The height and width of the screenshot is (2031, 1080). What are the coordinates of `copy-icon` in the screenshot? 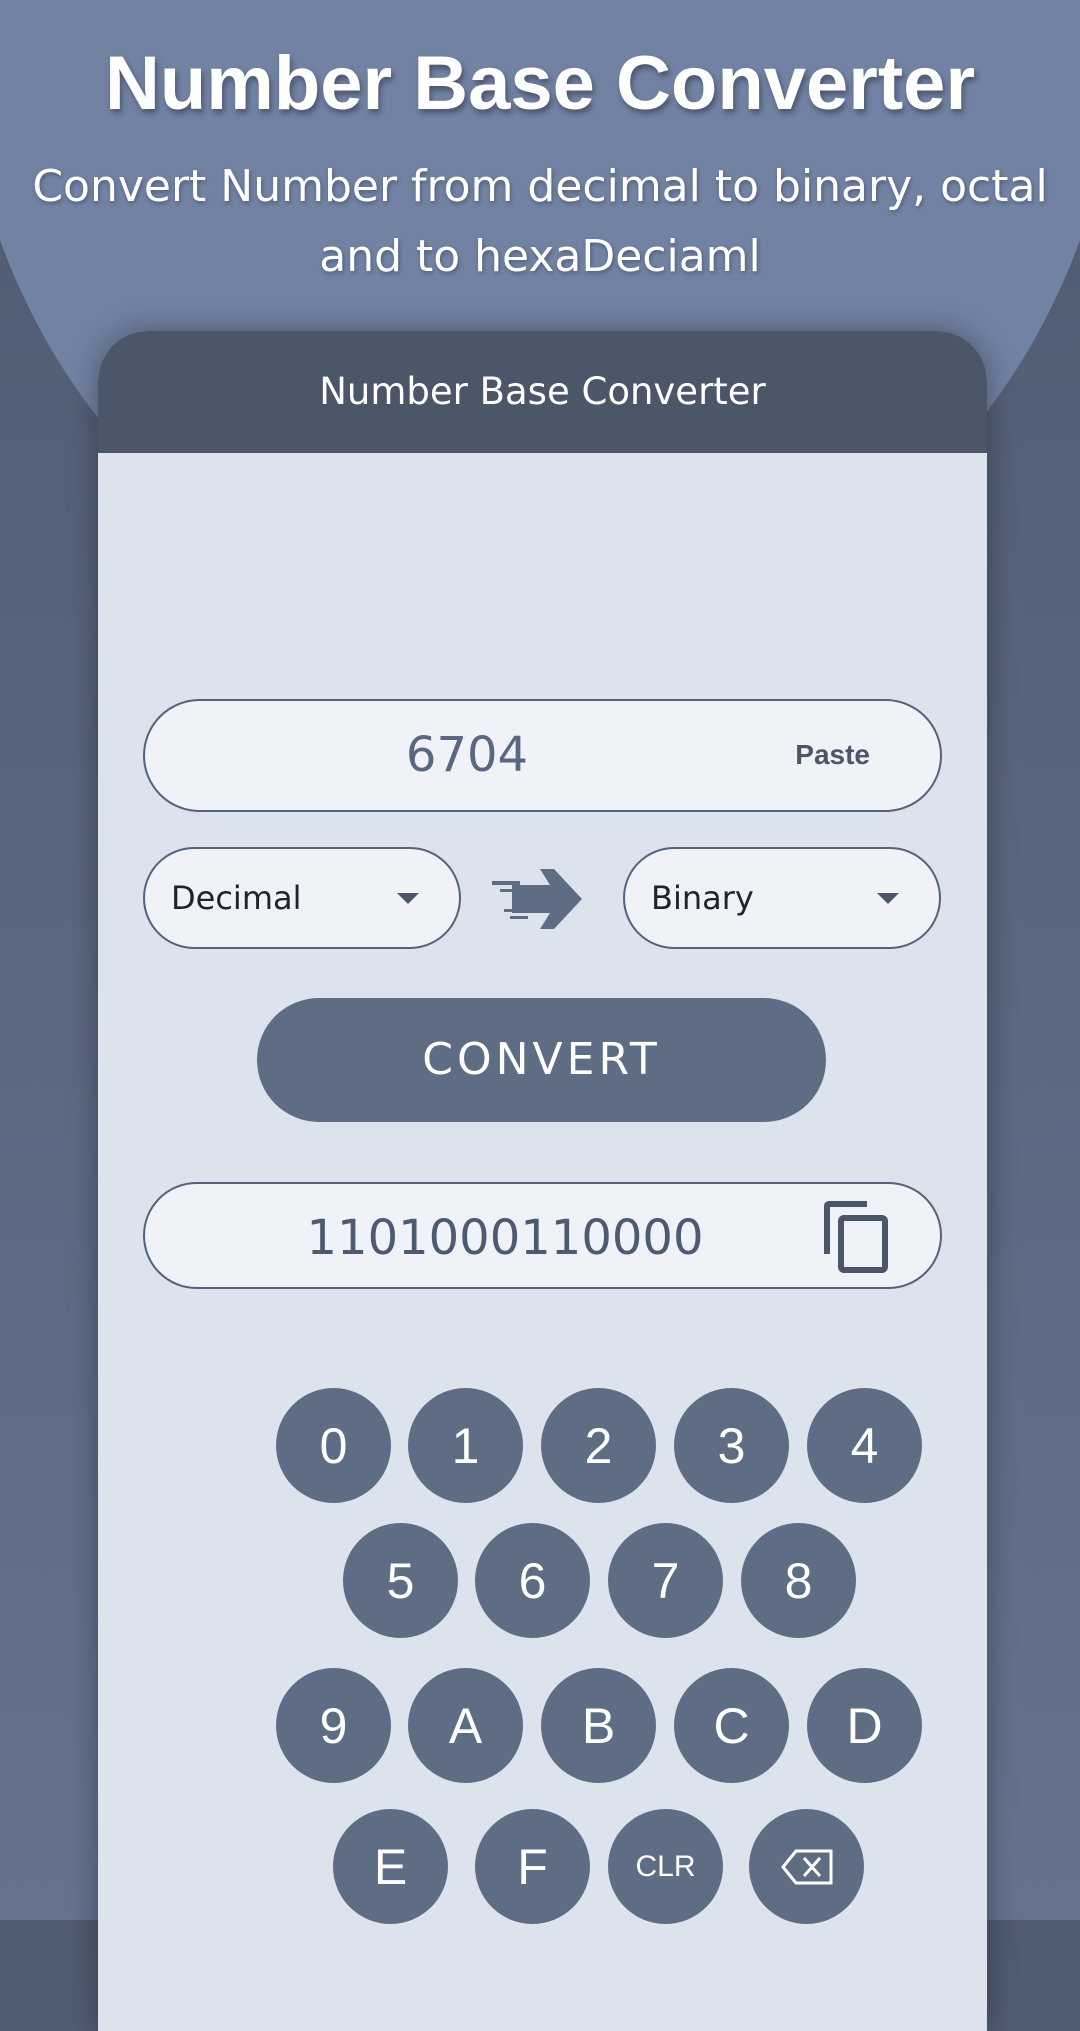 It's located at (857, 1237).